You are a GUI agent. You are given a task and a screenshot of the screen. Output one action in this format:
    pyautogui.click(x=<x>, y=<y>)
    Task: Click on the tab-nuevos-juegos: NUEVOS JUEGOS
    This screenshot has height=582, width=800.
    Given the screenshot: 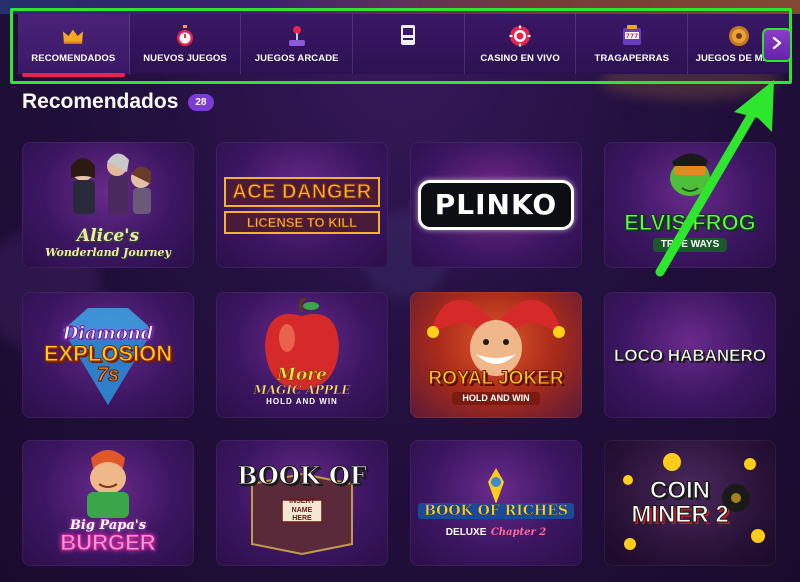 What is the action you would take?
    pyautogui.click(x=186, y=44)
    